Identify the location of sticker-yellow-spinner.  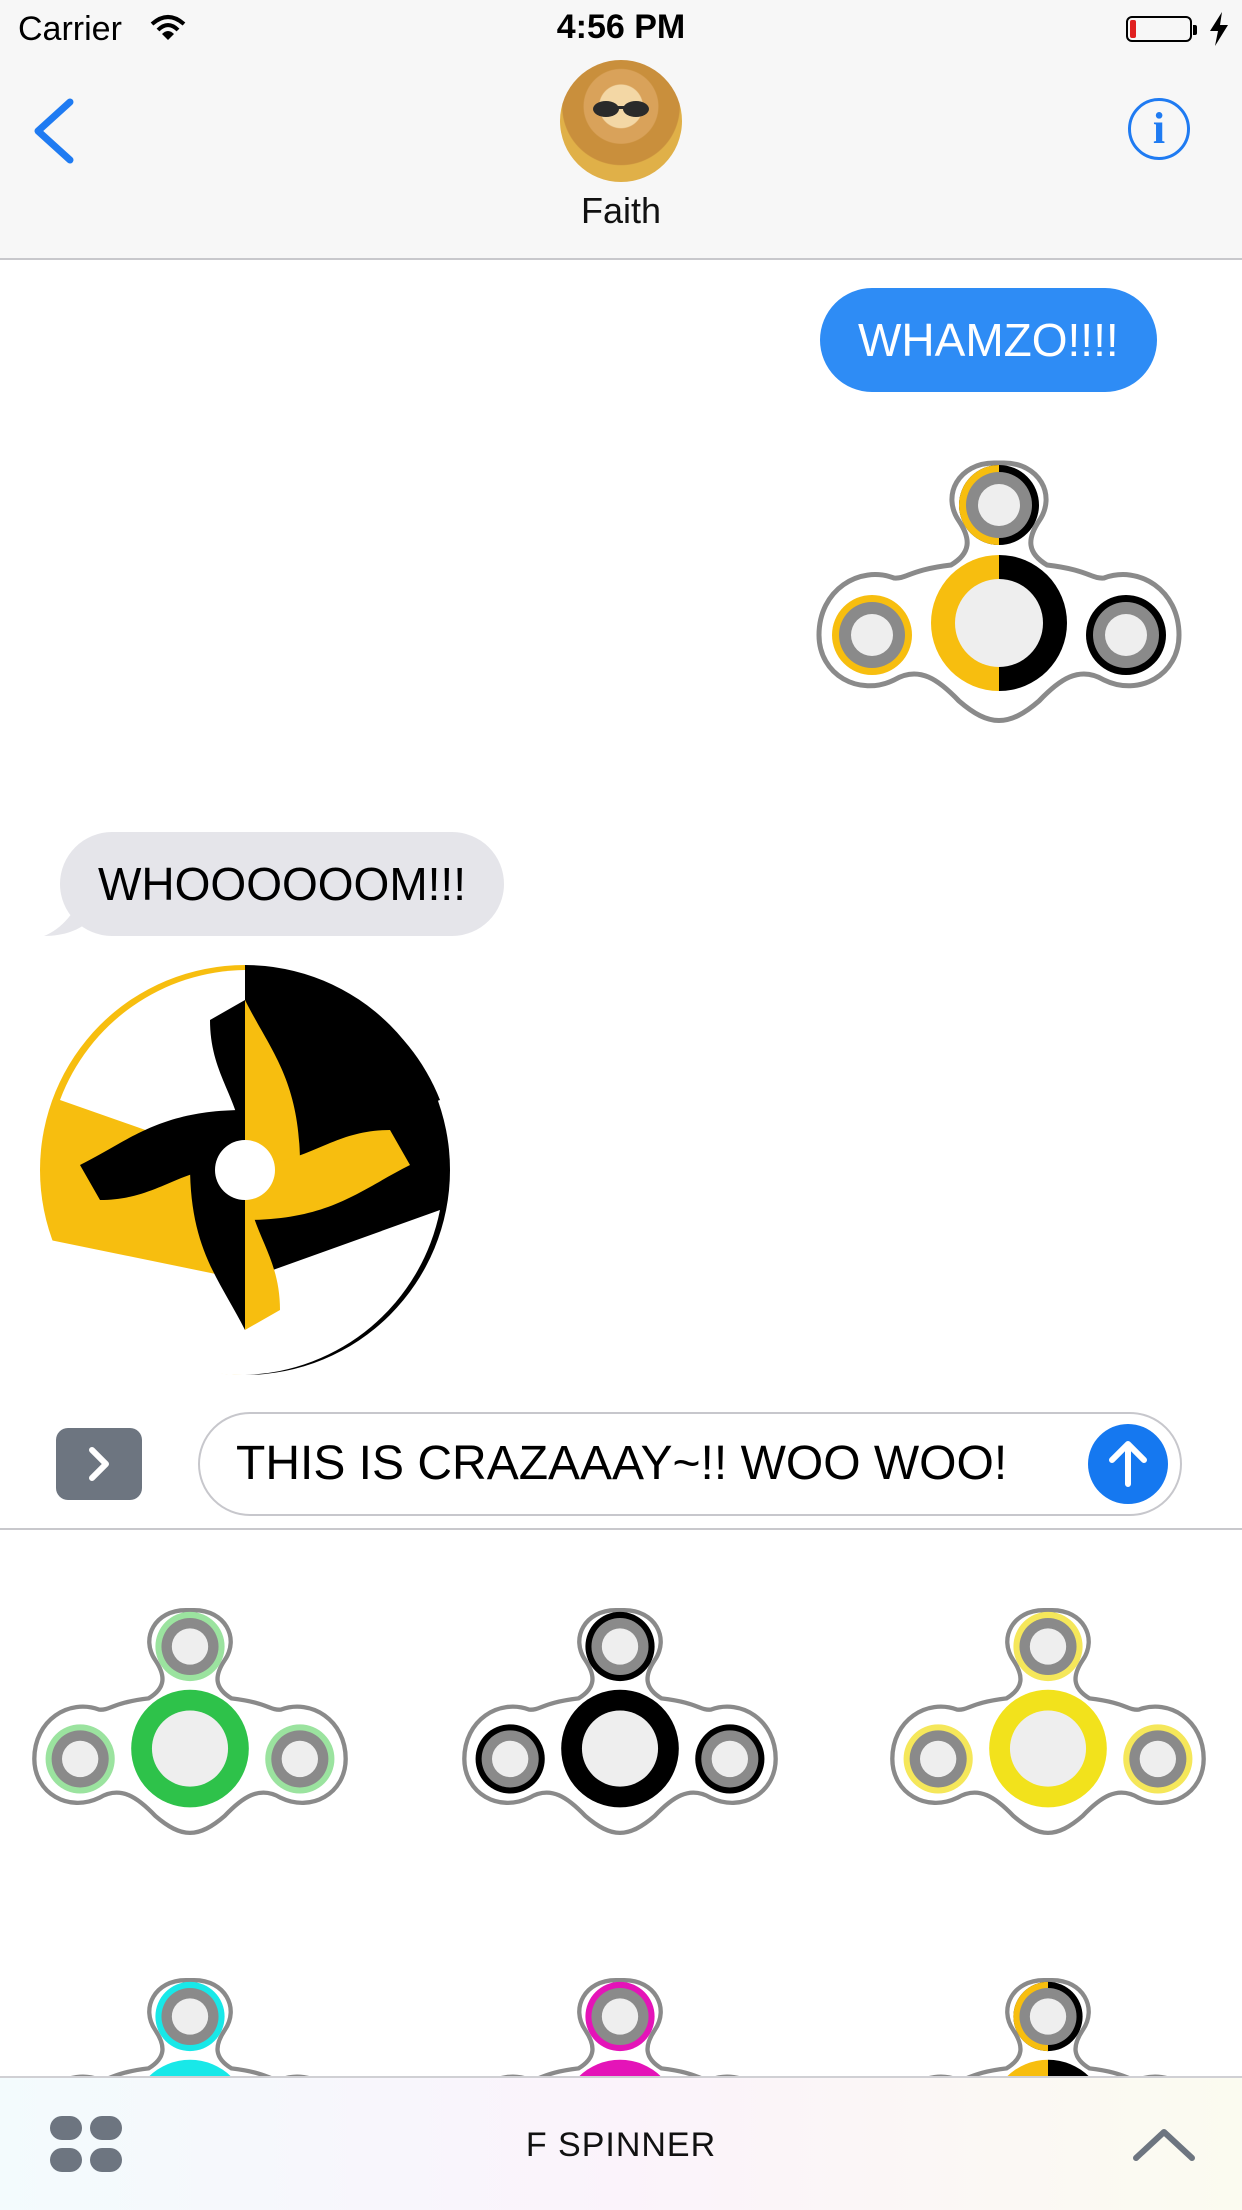
(1048, 1720).